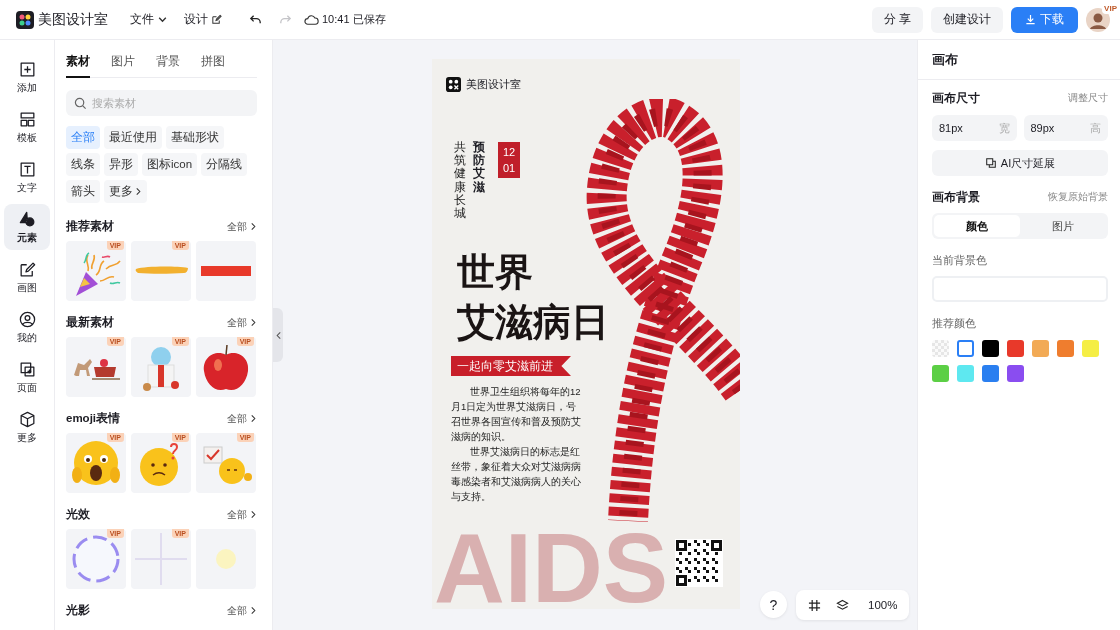 Image resolution: width=1120 pixels, height=630 pixels. I want to click on rail-item: 元素, so click(27, 227).